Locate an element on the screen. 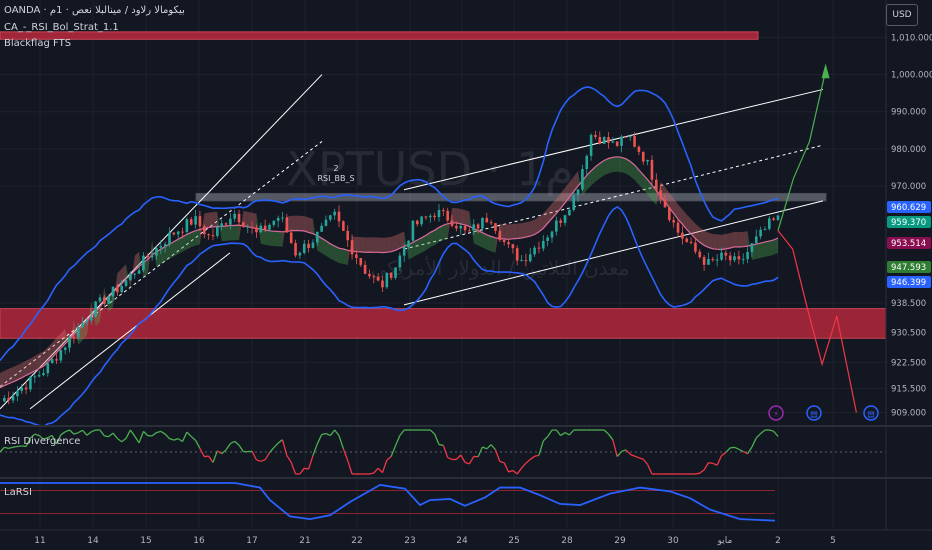 This screenshot has height=550, width=932. larsi-title: LaRSI is located at coordinates (18, 492).